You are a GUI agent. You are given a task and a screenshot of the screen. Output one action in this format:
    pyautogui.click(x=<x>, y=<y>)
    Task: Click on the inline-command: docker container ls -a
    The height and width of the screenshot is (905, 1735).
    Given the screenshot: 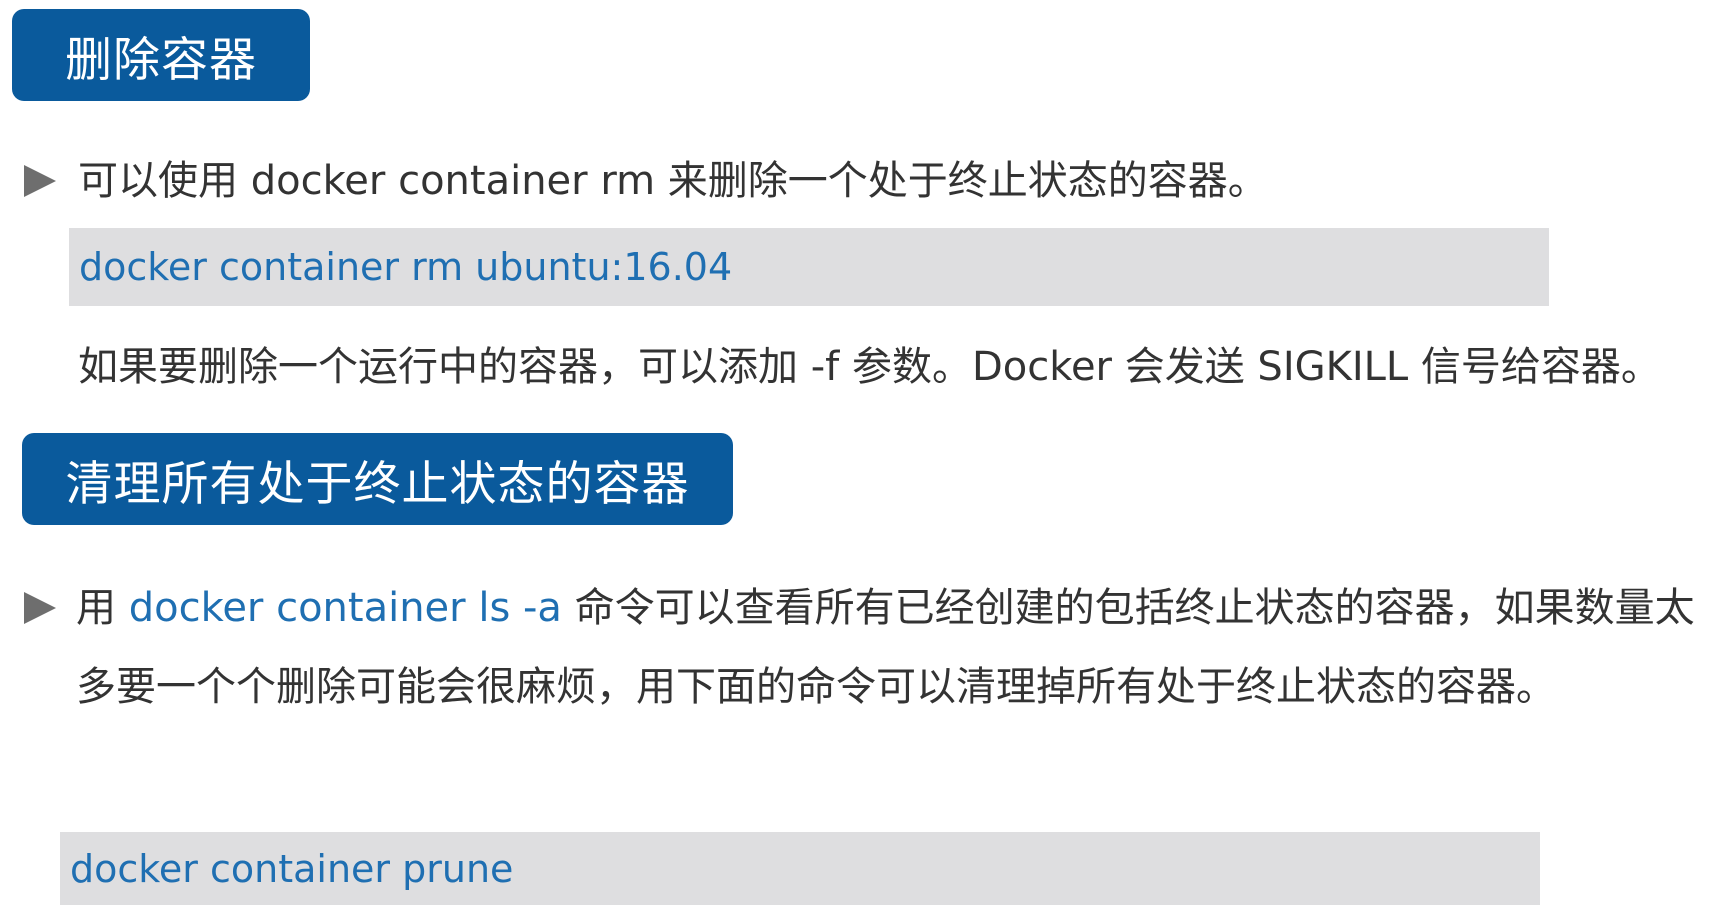 What is the action you would take?
    pyautogui.click(x=345, y=608)
    